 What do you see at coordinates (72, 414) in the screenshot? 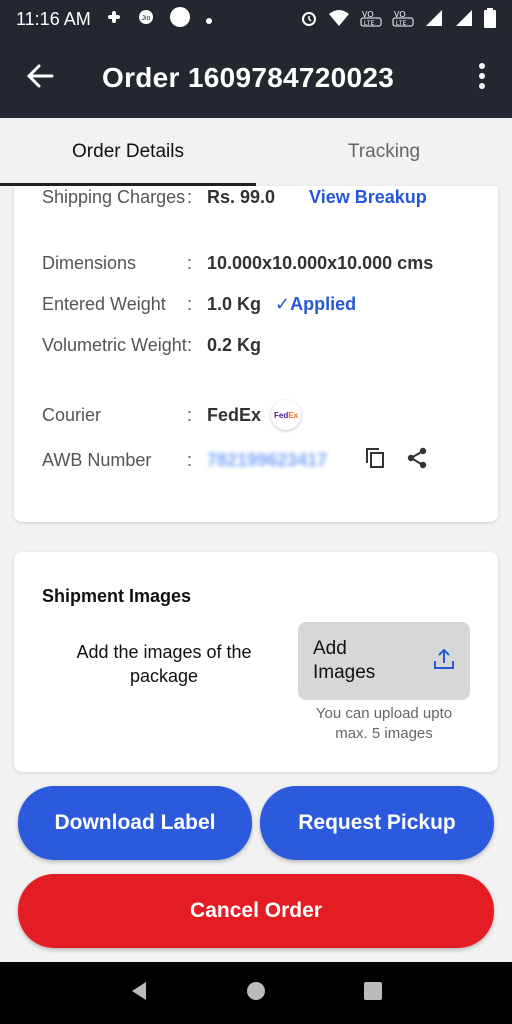
I see `courier-label: Courier` at bounding box center [72, 414].